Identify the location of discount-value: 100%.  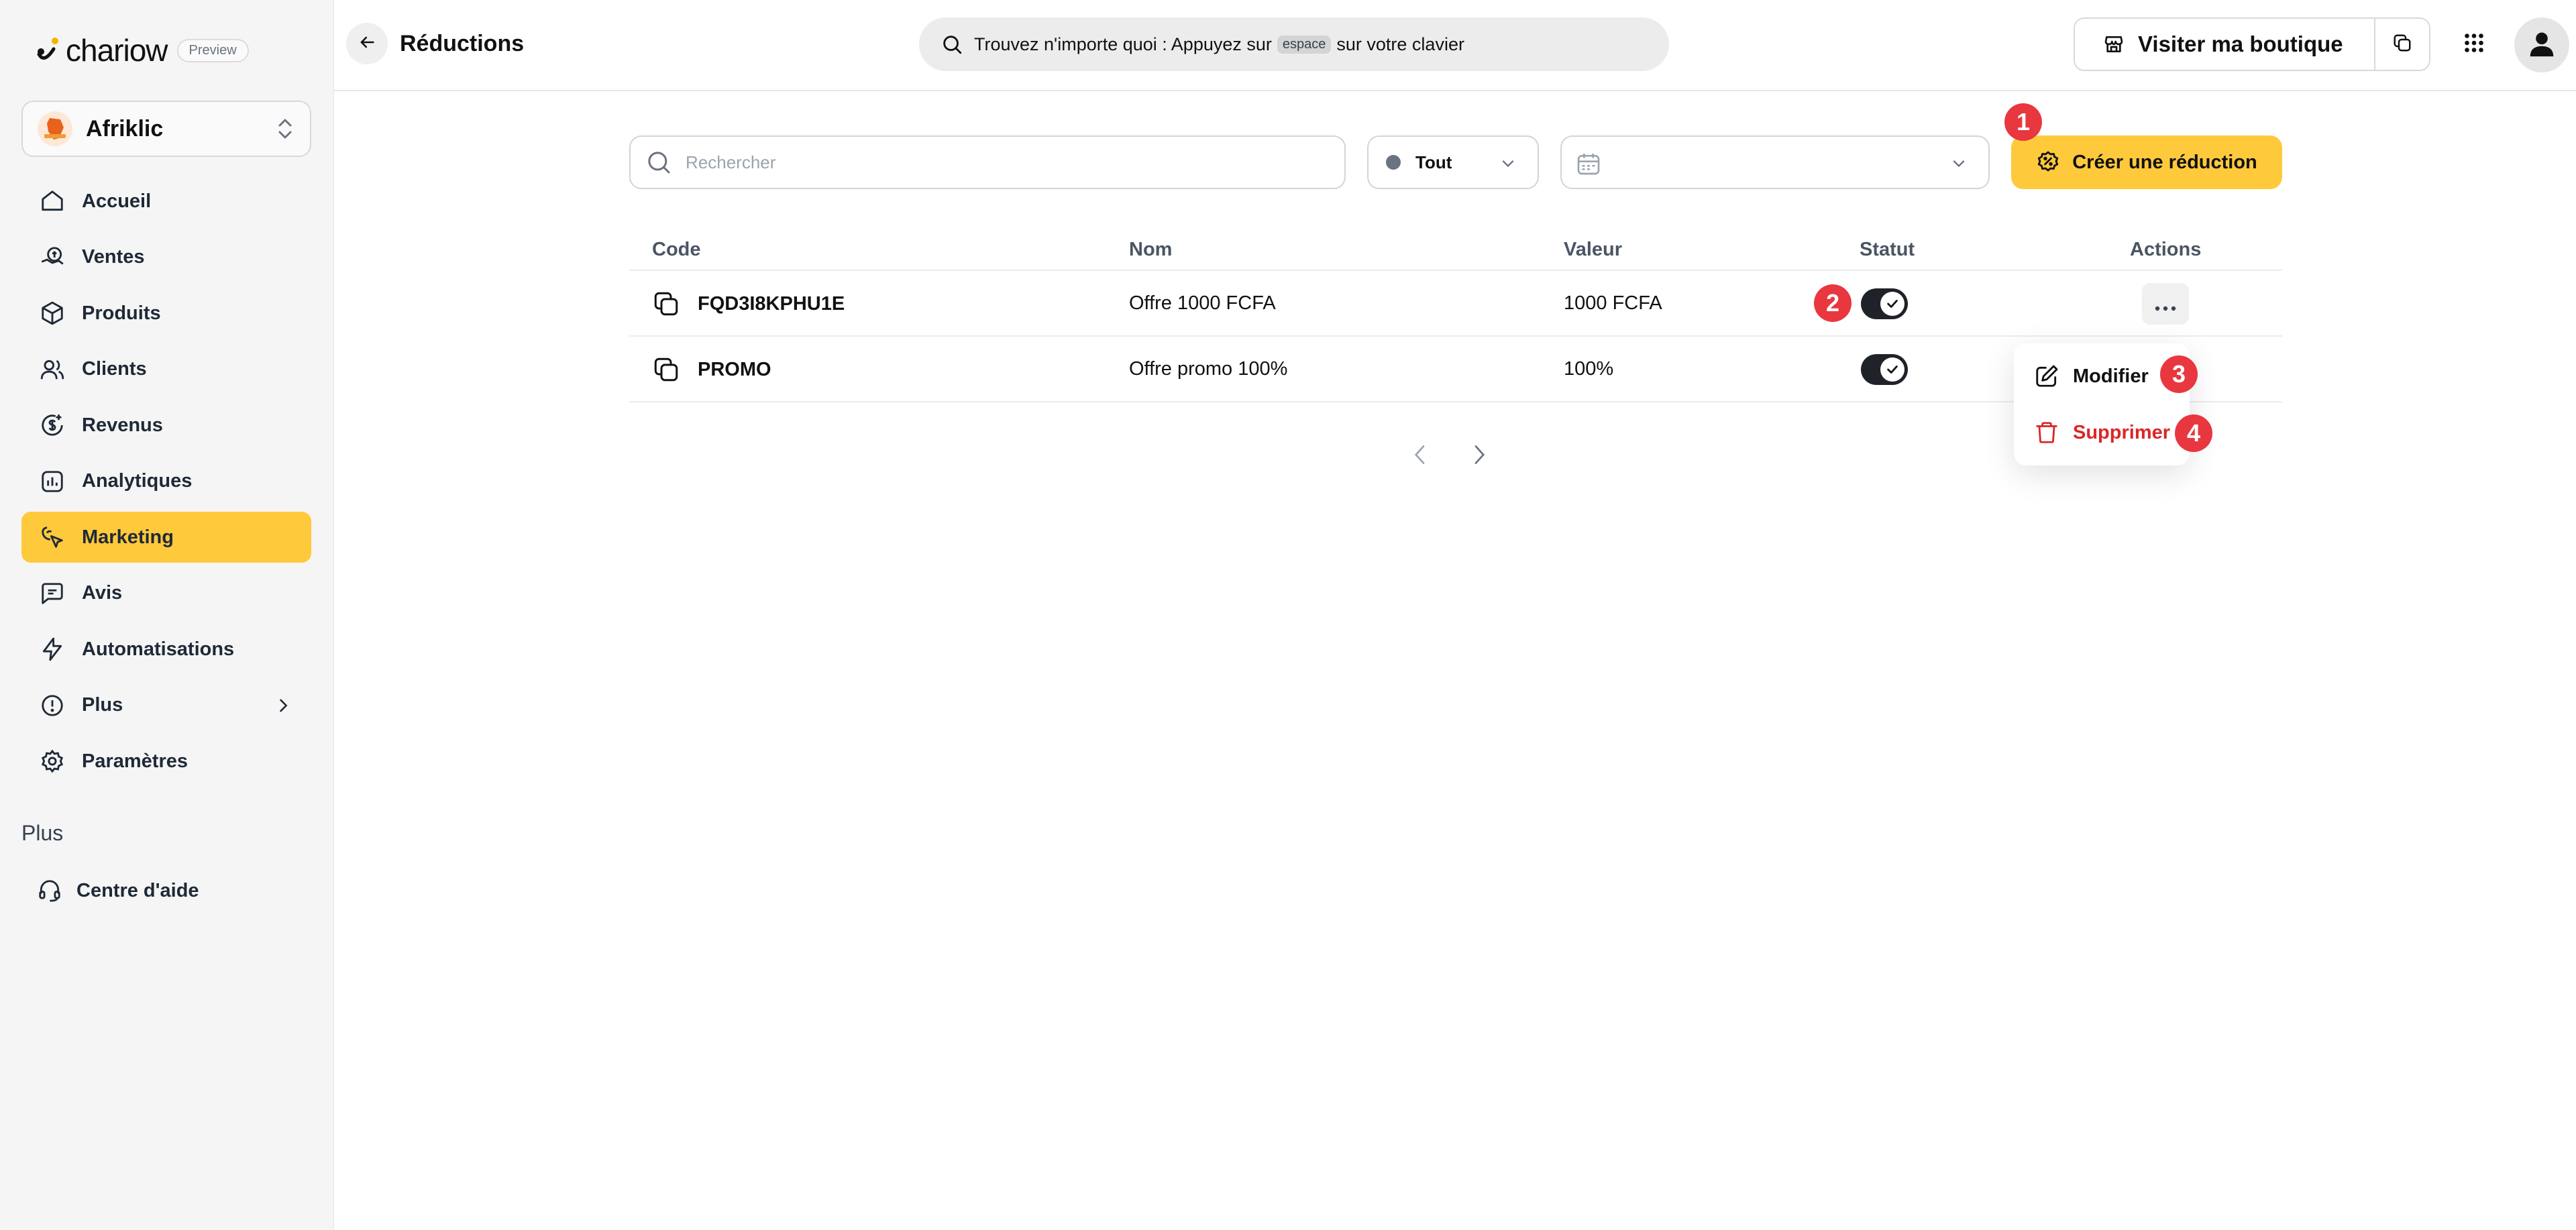
(1589, 369).